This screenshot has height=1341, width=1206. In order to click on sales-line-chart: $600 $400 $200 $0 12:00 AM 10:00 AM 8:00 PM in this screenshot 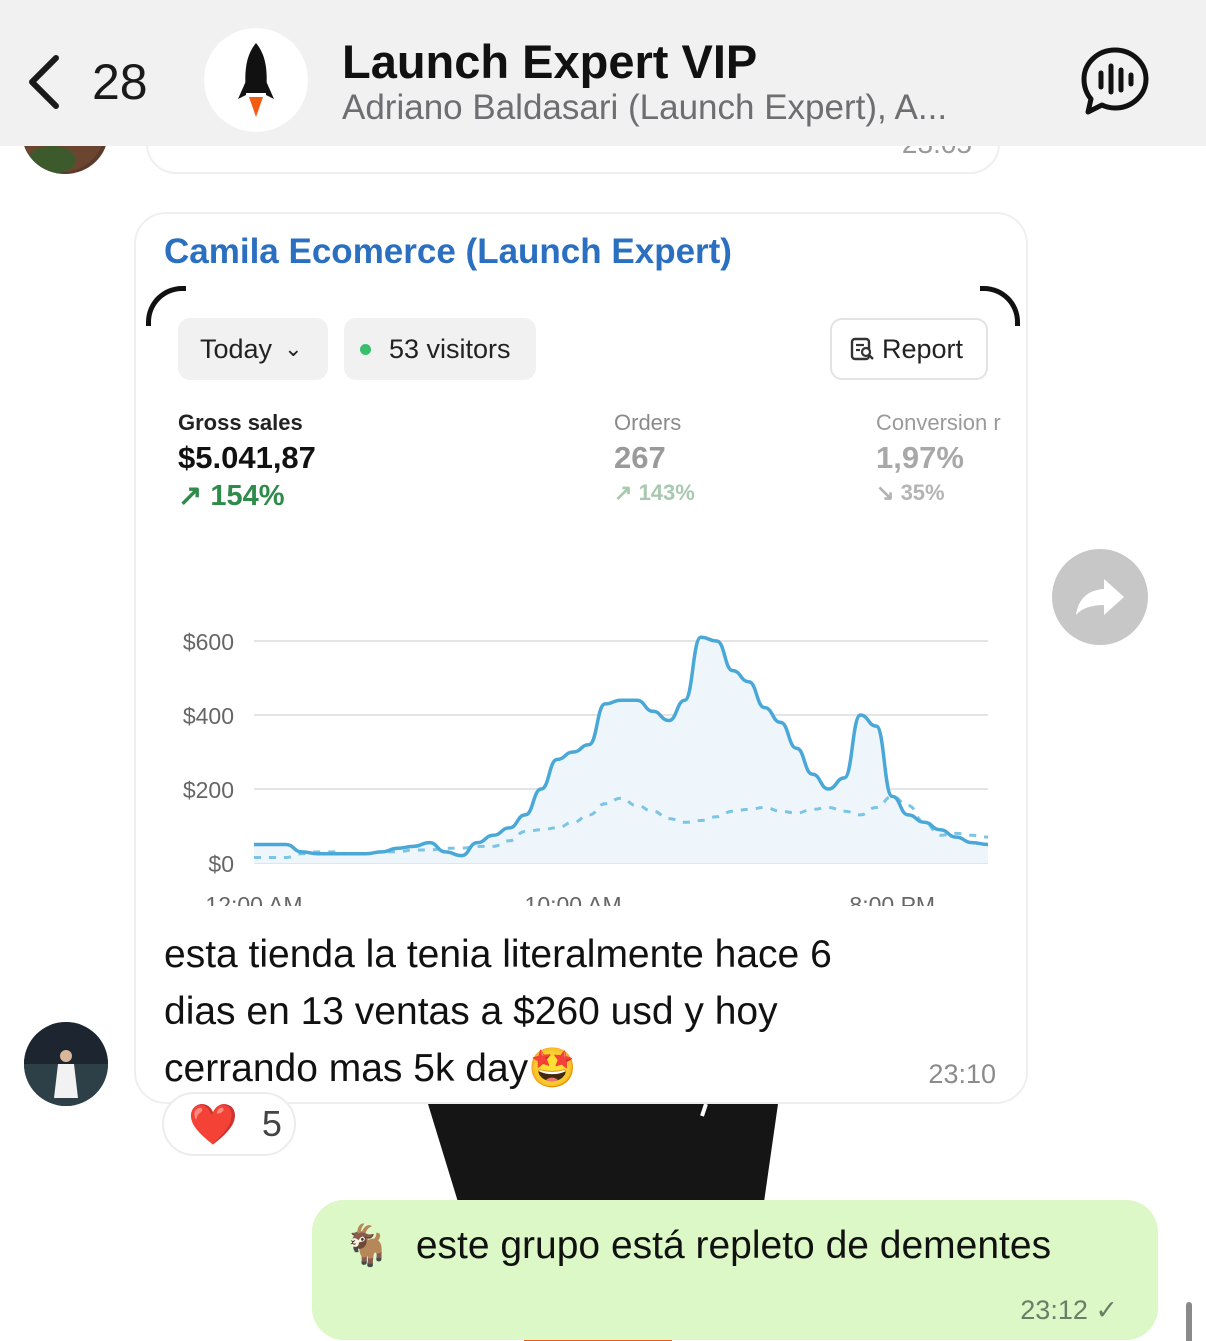, I will do `click(586, 767)`.